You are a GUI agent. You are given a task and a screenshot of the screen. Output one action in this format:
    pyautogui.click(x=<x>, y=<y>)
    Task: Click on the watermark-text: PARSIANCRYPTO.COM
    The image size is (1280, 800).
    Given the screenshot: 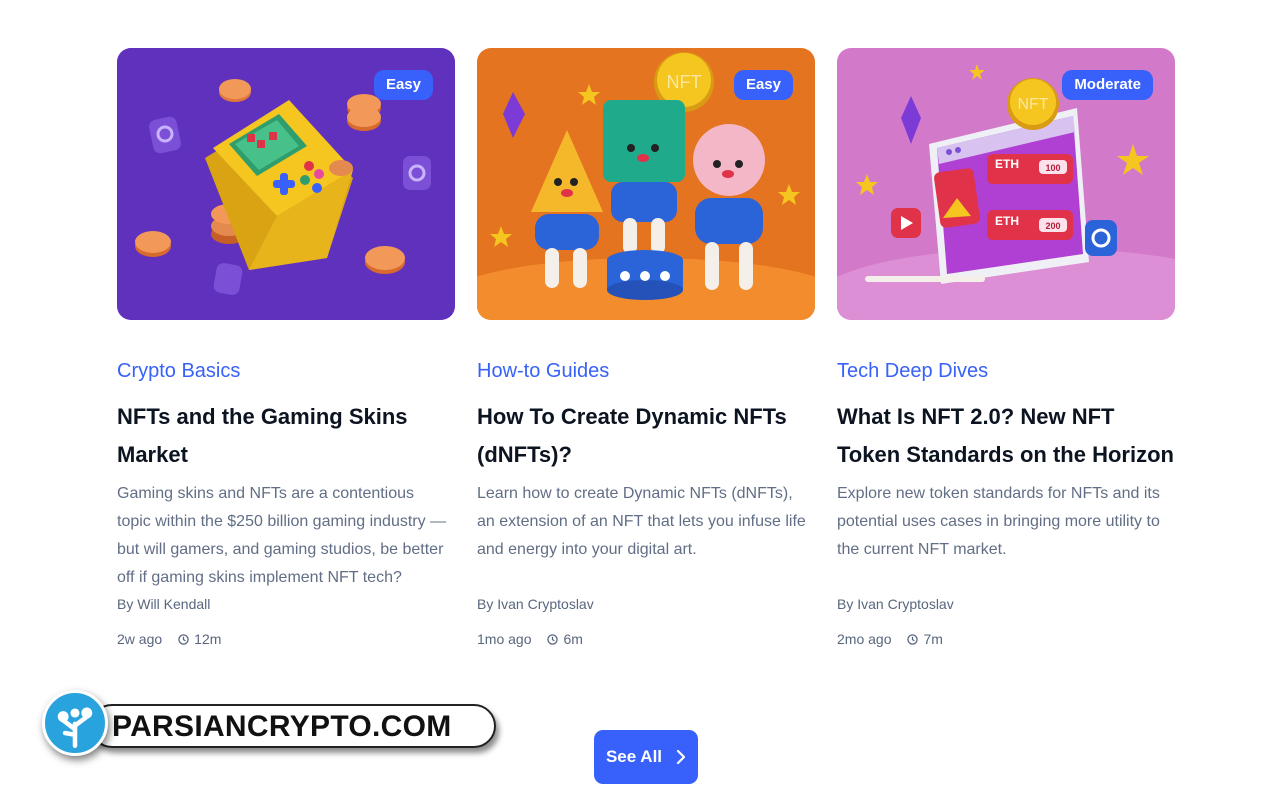 What is the action you would take?
    pyautogui.click(x=282, y=726)
    